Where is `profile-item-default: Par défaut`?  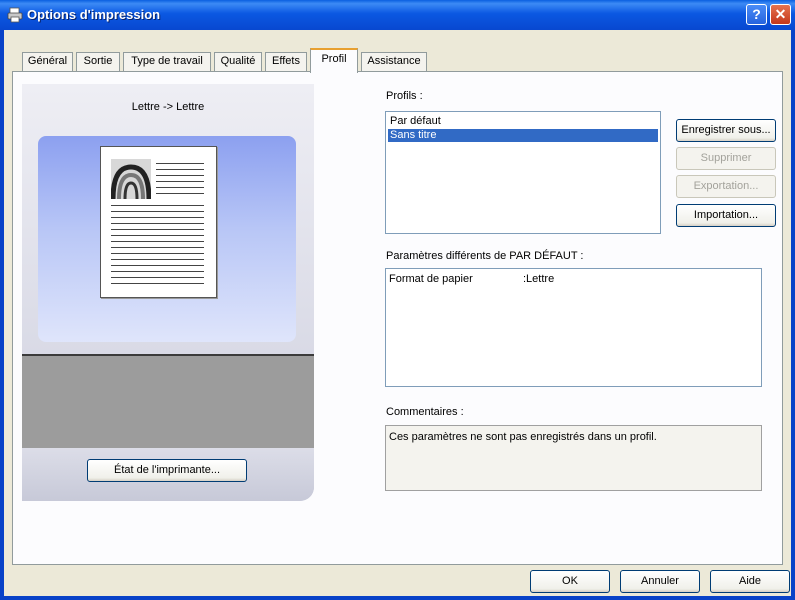 profile-item-default: Par défaut is located at coordinates (523, 121).